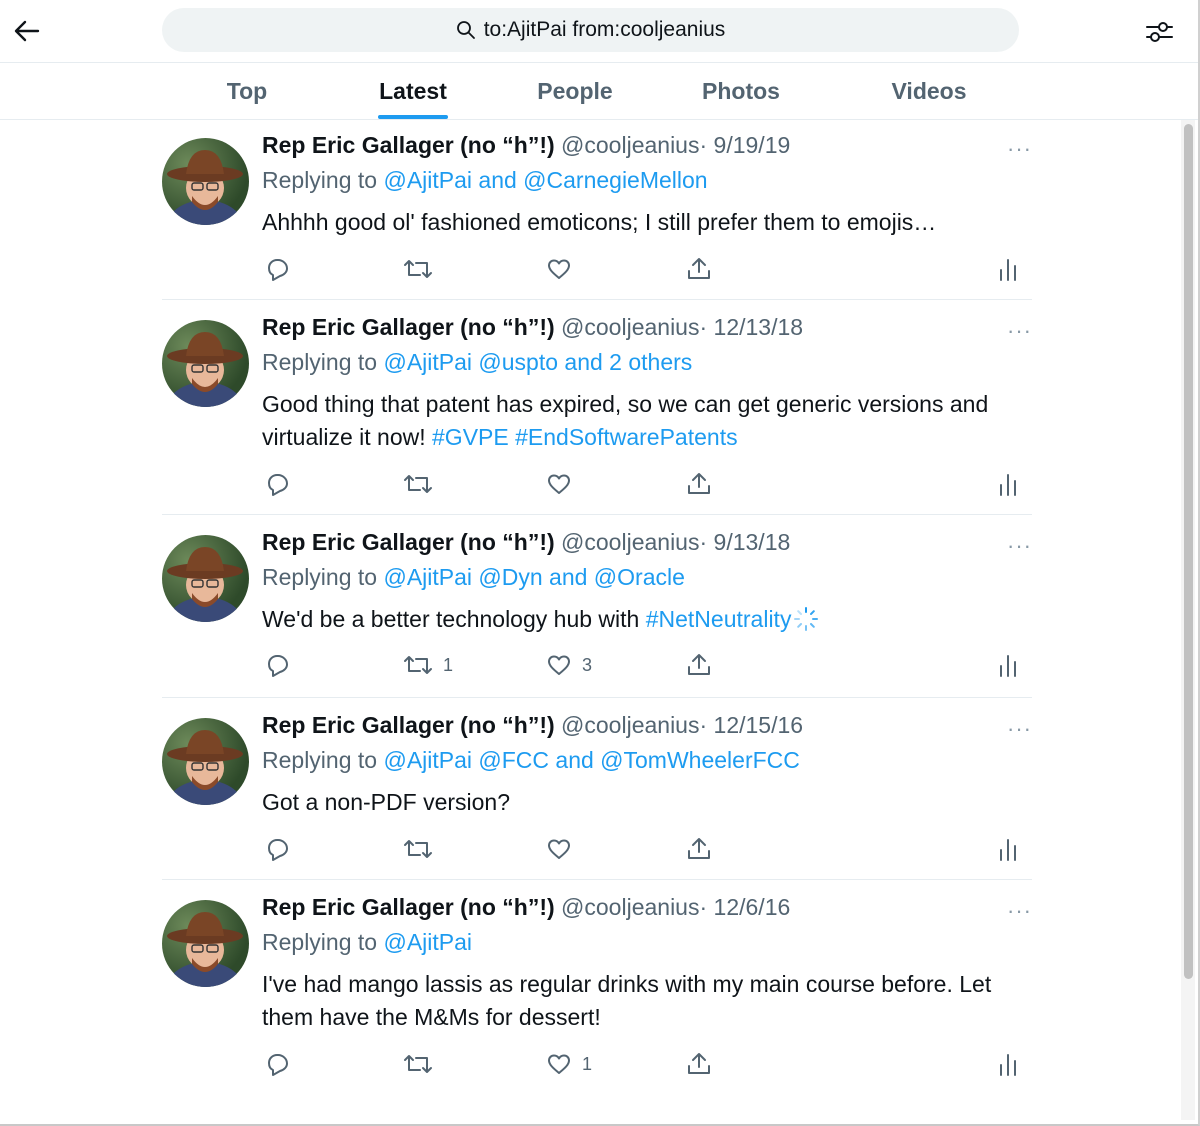  Describe the element at coordinates (545, 180) in the screenshot. I see `replying-to-links: @AjitPai and @CarnegieMellon` at that location.